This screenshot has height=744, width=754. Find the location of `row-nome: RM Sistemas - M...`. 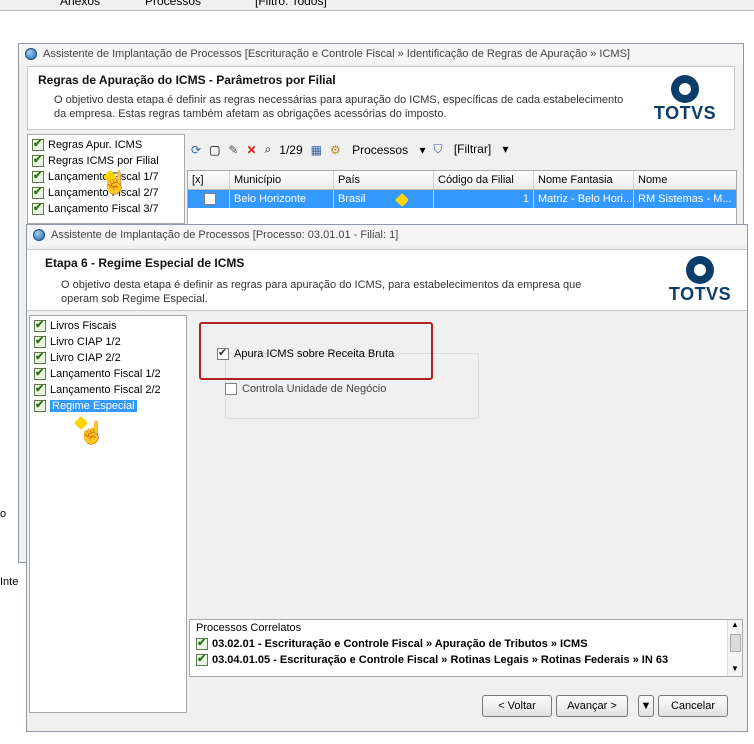

row-nome: RM Sistemas - M... is located at coordinates (685, 199).